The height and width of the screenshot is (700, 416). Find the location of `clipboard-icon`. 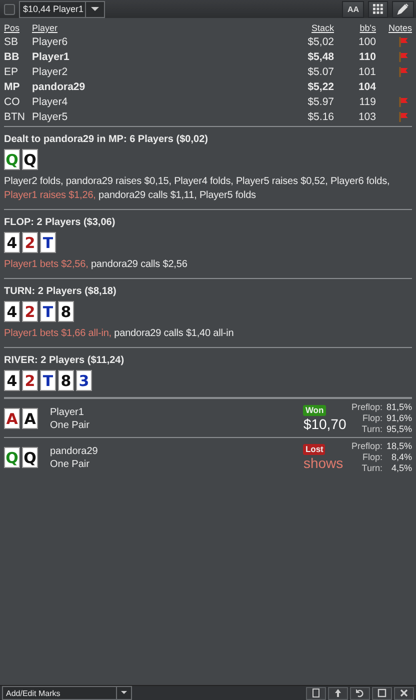

clipboard-icon is located at coordinates (316, 693).